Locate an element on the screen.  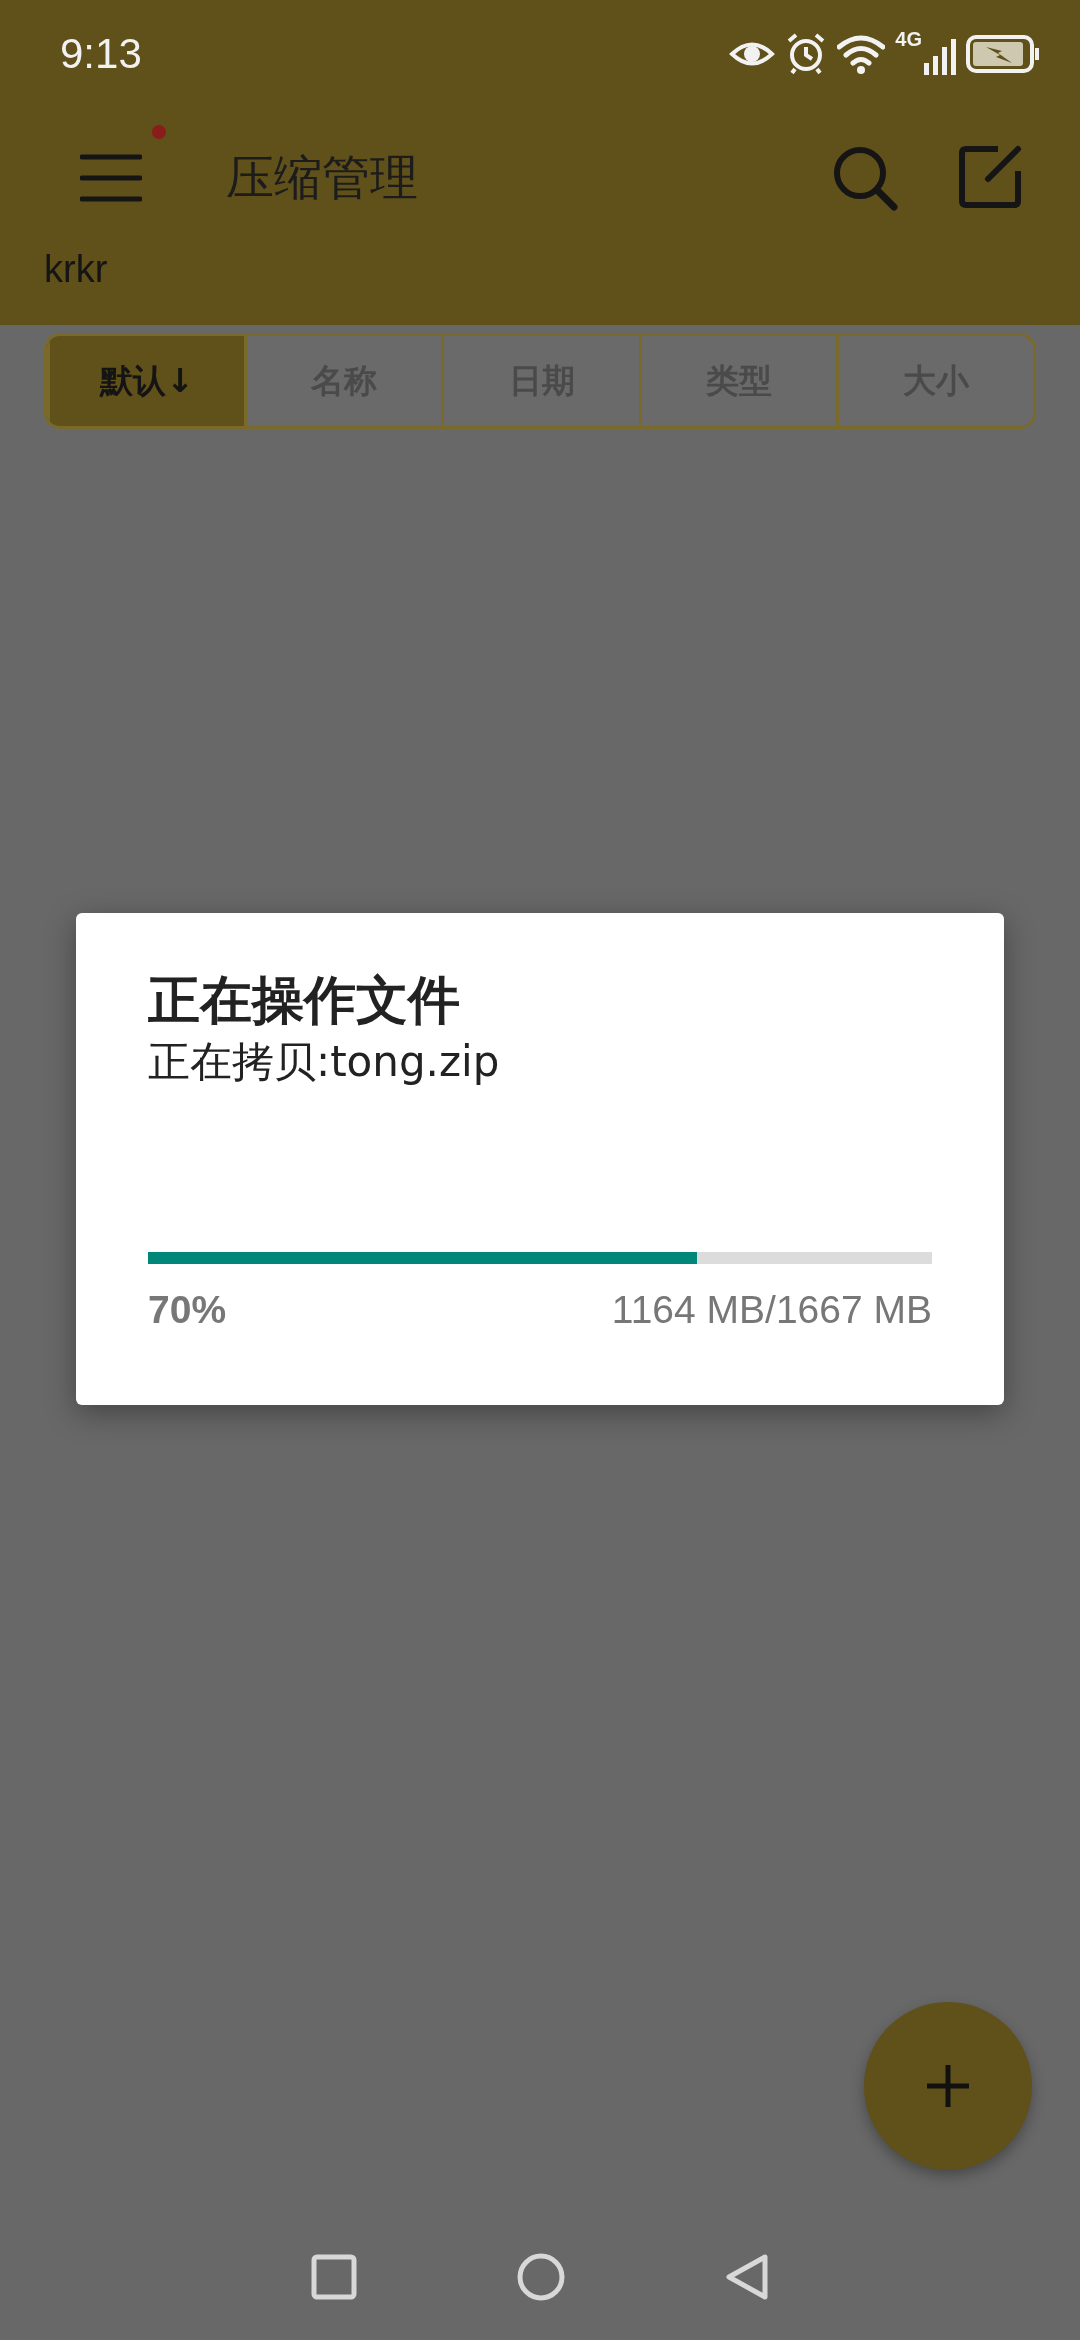
plus-icon is located at coordinates (948, 2086).